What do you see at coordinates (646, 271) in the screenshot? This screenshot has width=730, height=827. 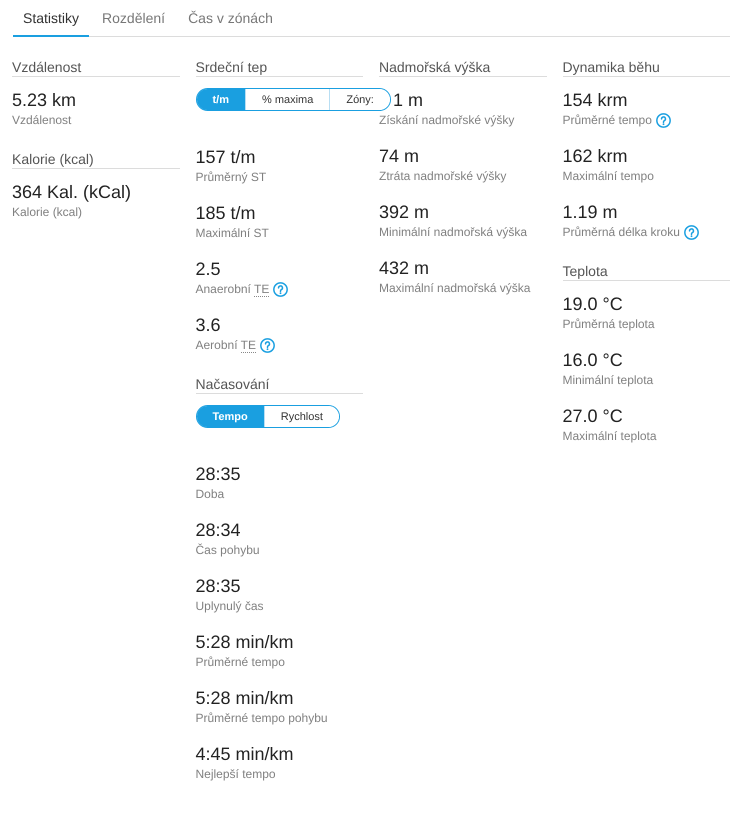 I see `section-title: Teplota` at bounding box center [646, 271].